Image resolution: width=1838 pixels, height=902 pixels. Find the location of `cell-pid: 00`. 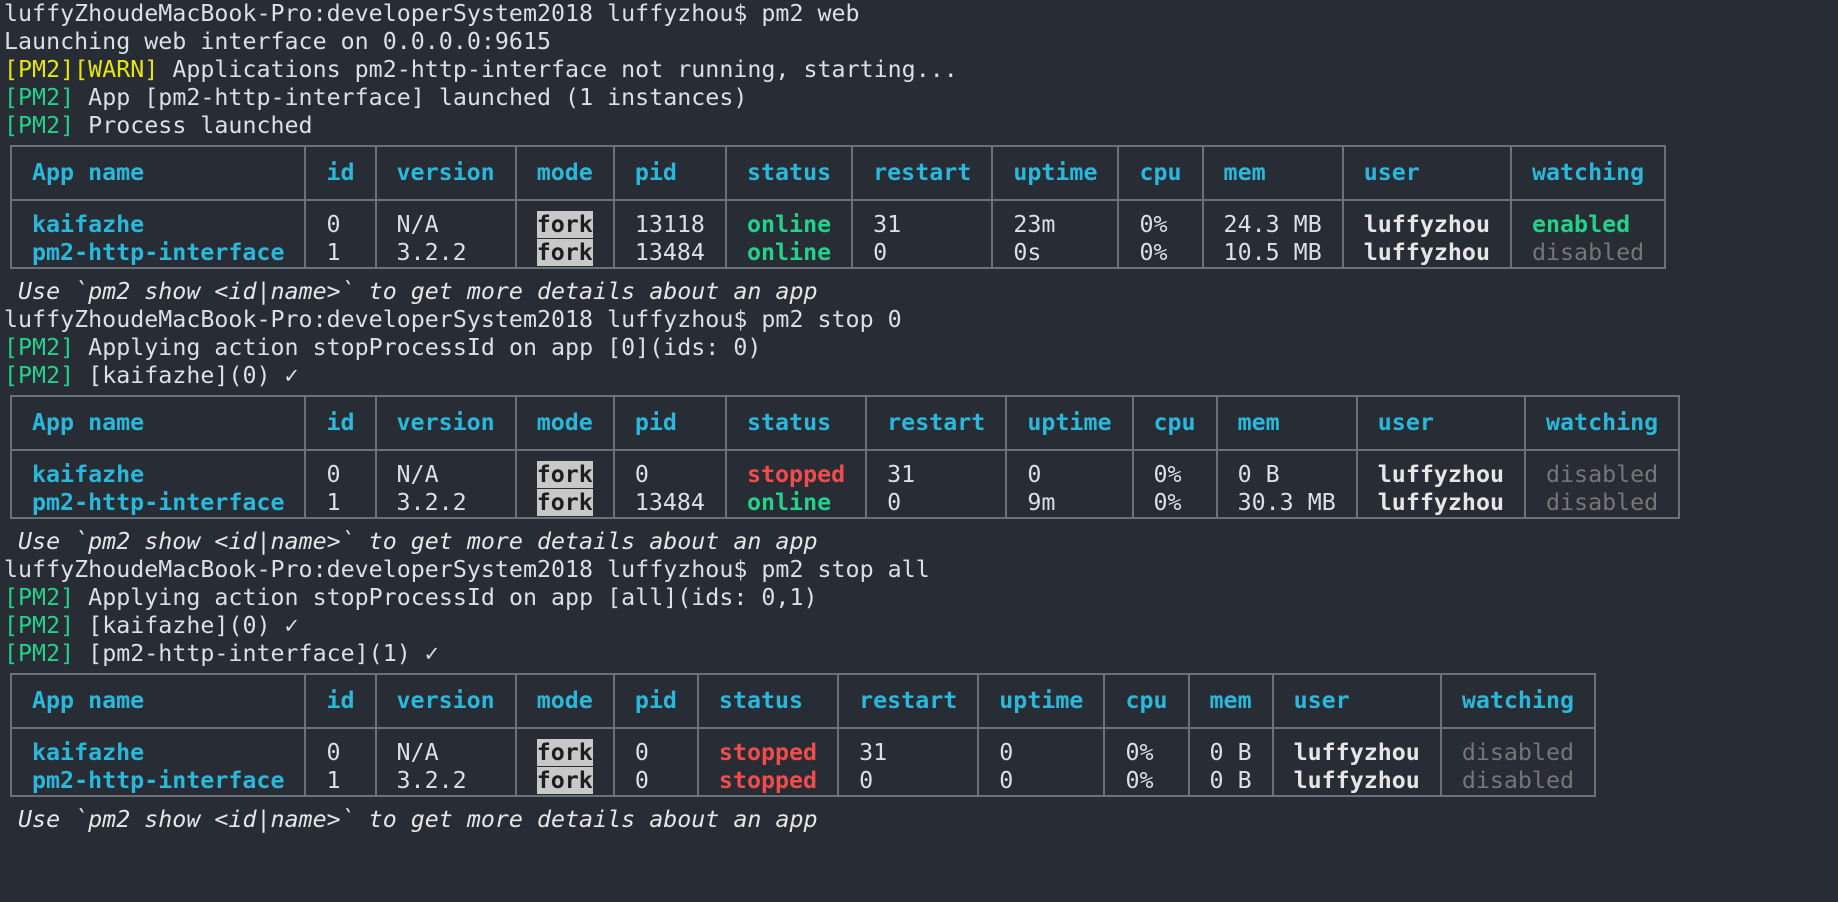

cell-pid: 00 is located at coordinates (655, 762).